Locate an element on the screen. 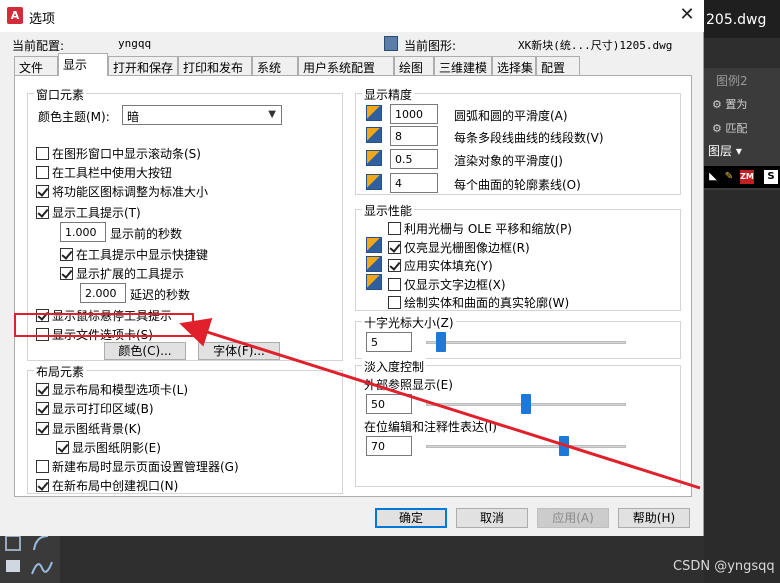 This screenshot has height=583, width=780. tab-display: 显示 is located at coordinates (83, 64).